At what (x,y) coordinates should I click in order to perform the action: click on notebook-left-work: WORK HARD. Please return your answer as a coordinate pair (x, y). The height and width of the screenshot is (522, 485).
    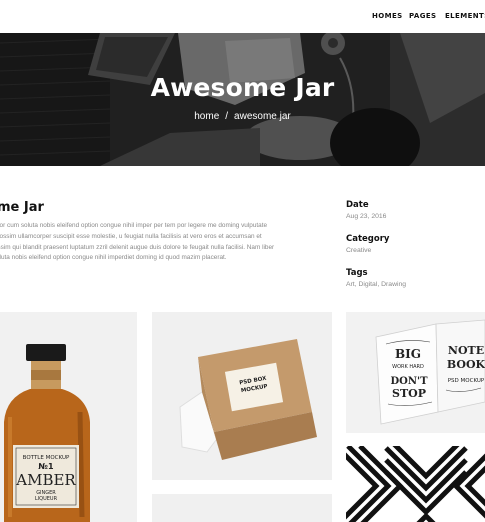
    Looking at the image, I should click on (408, 367).